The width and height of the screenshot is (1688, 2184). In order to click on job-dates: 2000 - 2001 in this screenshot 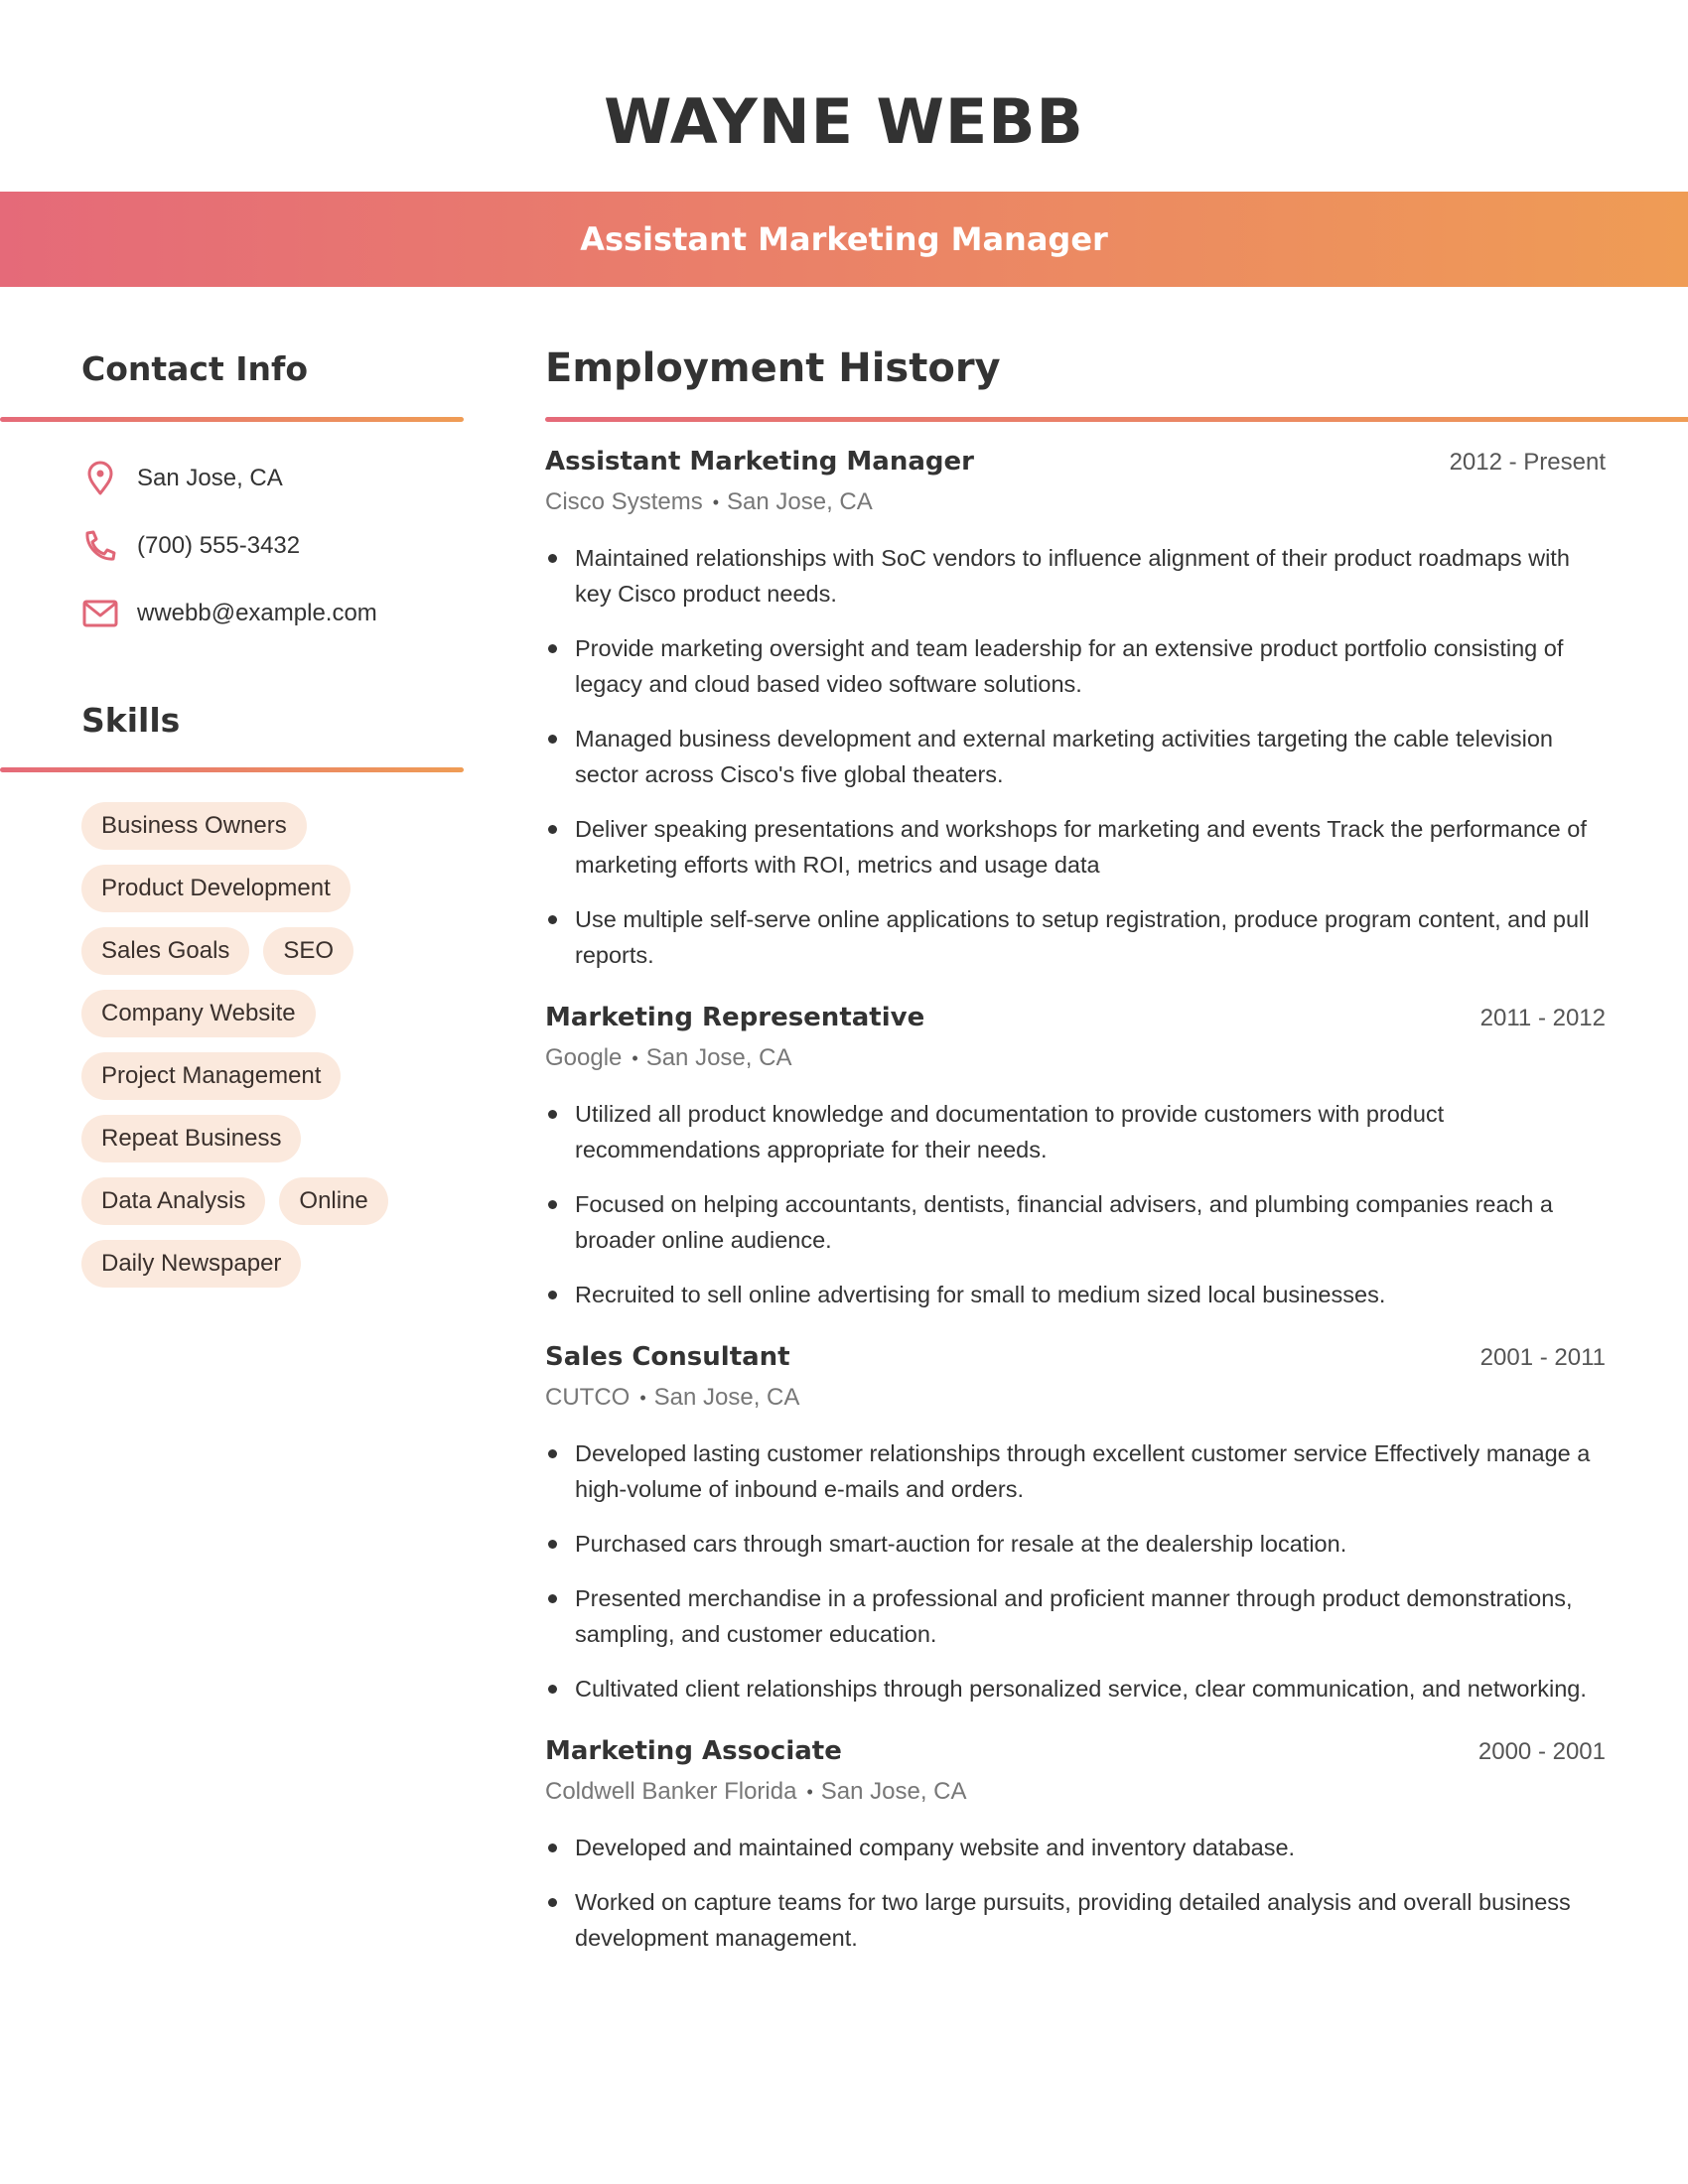, I will do `click(1541, 1751)`.